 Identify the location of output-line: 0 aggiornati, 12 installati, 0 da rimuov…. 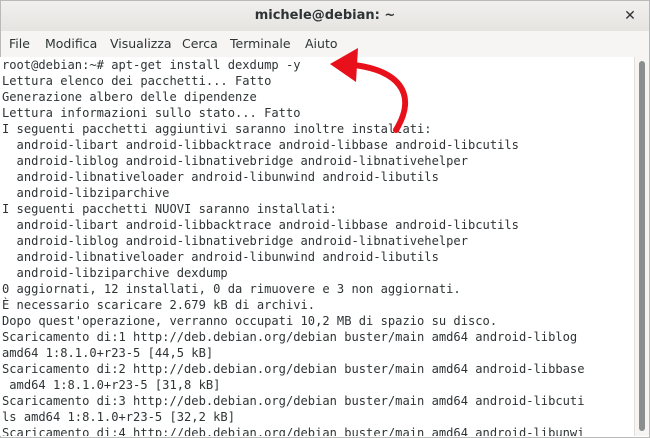
(231, 289).